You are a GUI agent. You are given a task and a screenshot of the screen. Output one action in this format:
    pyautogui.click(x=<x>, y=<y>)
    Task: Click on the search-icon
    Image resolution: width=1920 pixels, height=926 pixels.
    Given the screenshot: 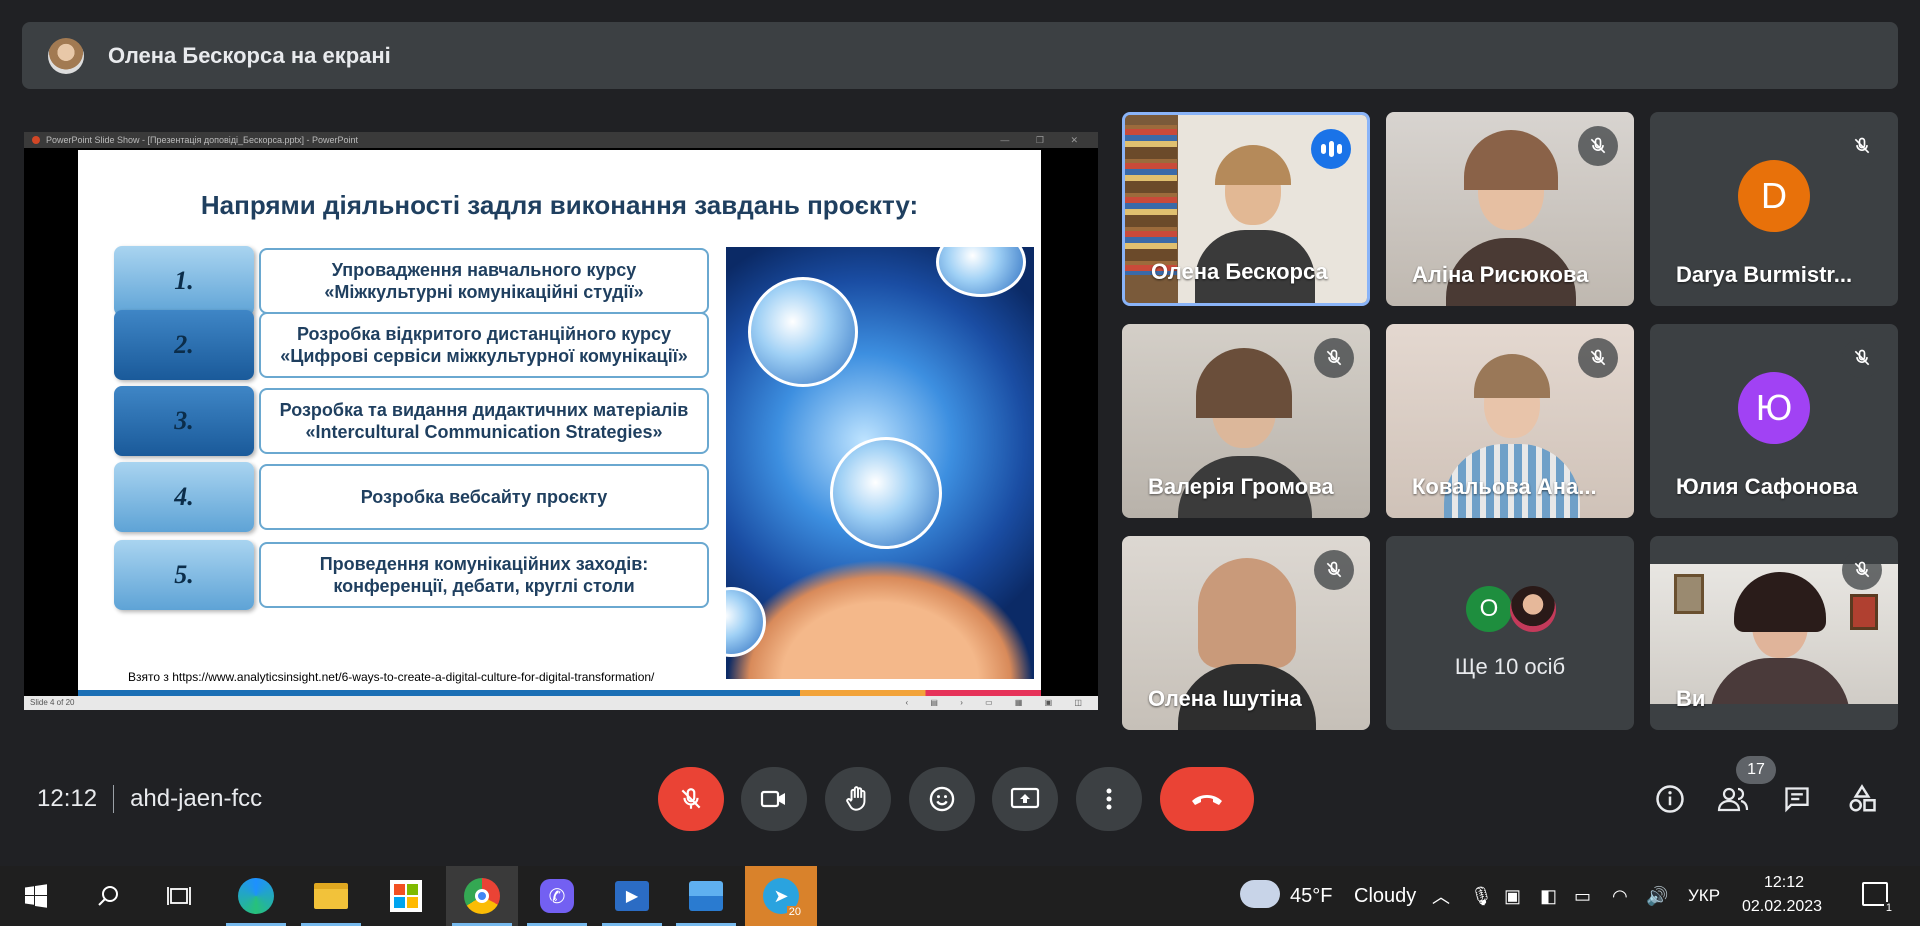 What is the action you would take?
    pyautogui.click(x=108, y=896)
    